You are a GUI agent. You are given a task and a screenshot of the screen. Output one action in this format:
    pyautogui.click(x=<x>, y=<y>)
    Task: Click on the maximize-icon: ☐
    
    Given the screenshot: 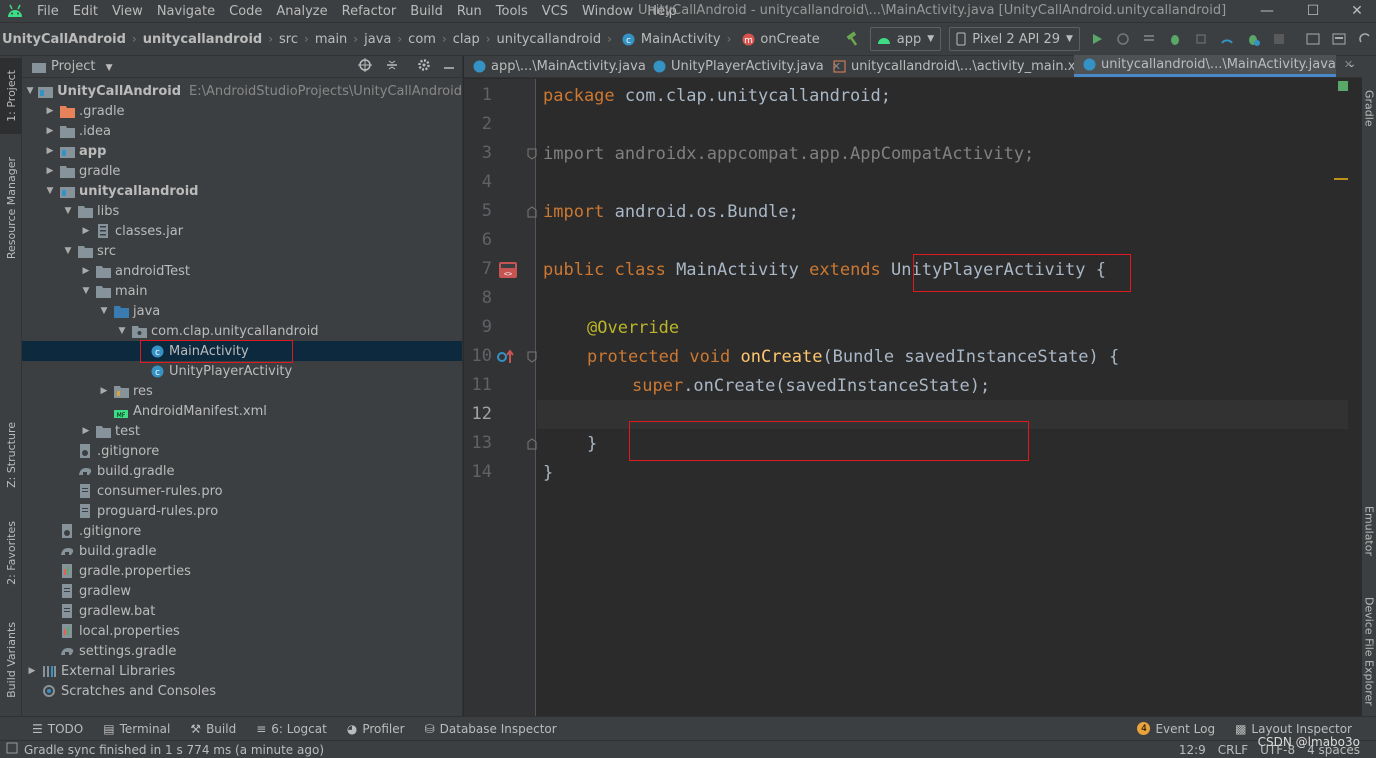 What is the action you would take?
    pyautogui.click(x=1313, y=11)
    